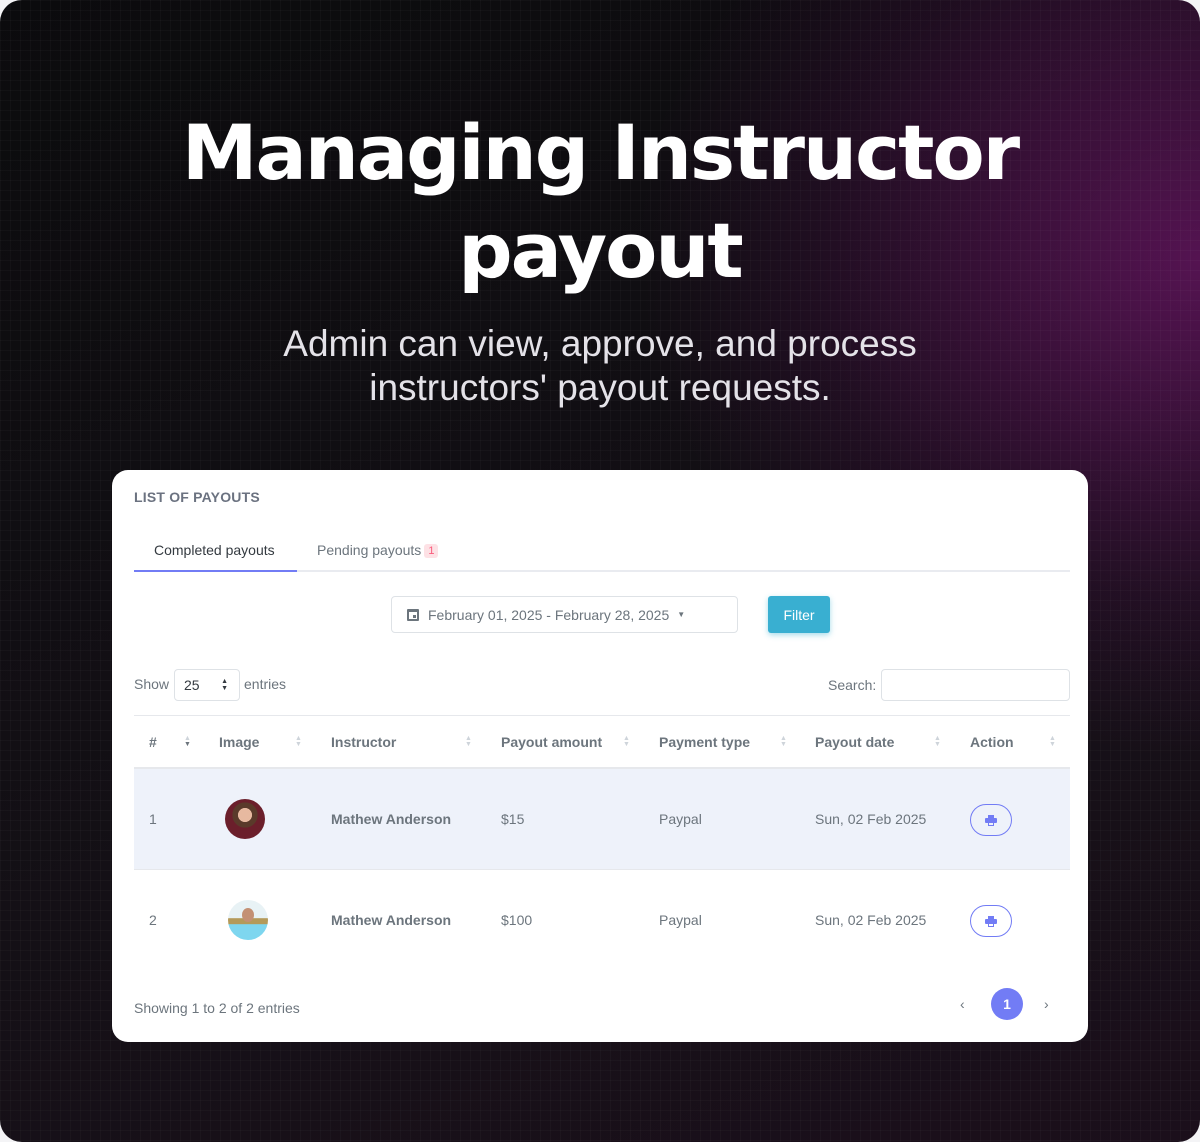 The image size is (1200, 1142). Describe the element at coordinates (681, 614) in the screenshot. I see `caret-down-icon: ▼` at that location.